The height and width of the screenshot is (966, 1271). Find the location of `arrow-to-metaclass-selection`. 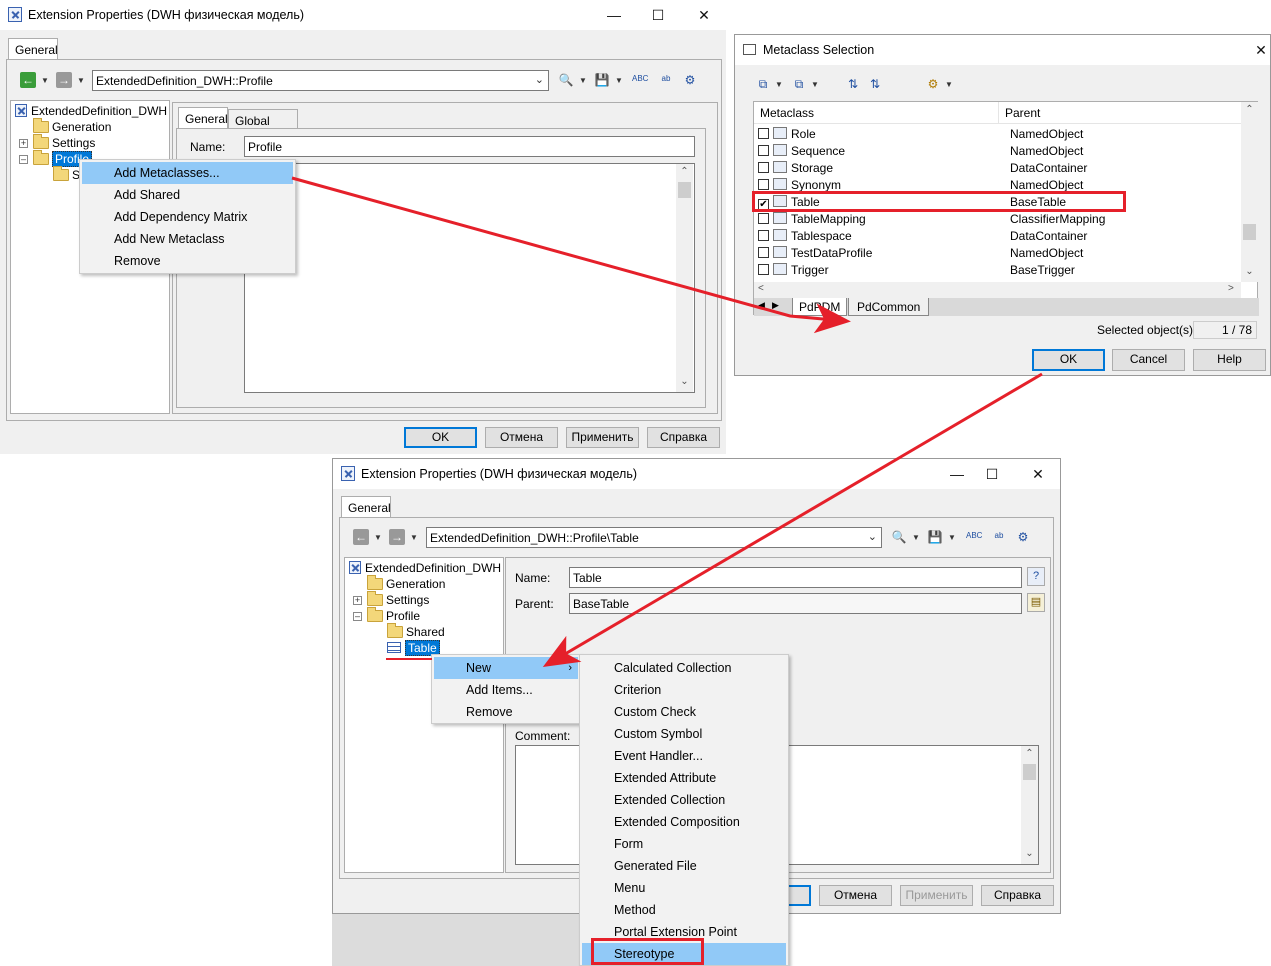

arrow-to-metaclass-selection is located at coordinates (571, 255).